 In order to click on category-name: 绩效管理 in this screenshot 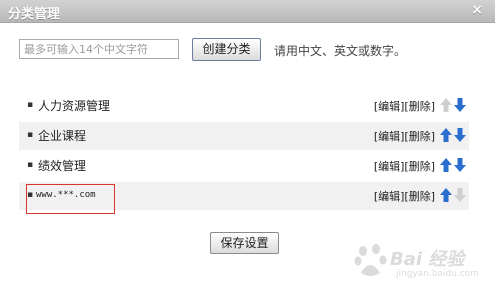, I will do `click(62, 166)`.